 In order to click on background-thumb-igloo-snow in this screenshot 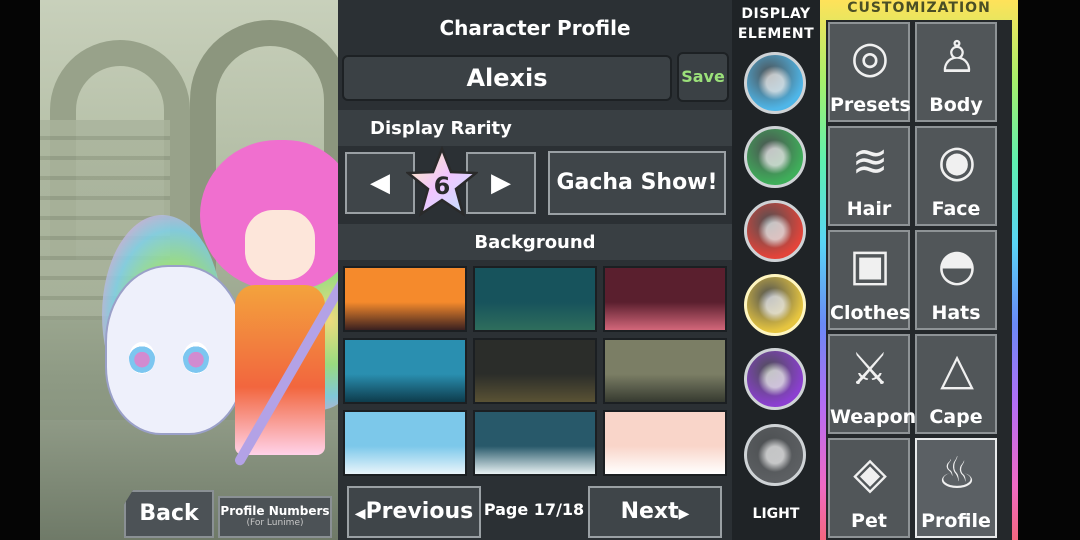, I will do `click(405, 443)`.